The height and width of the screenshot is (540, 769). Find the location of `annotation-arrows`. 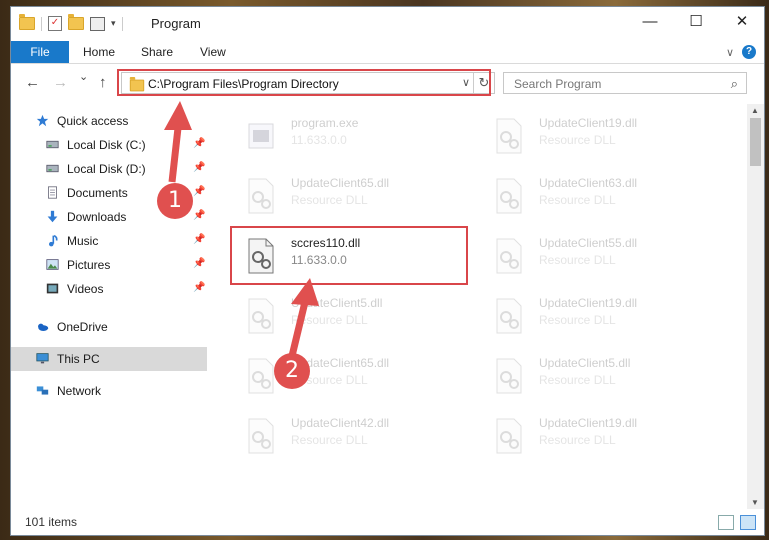

annotation-arrows is located at coordinates (241, 229).